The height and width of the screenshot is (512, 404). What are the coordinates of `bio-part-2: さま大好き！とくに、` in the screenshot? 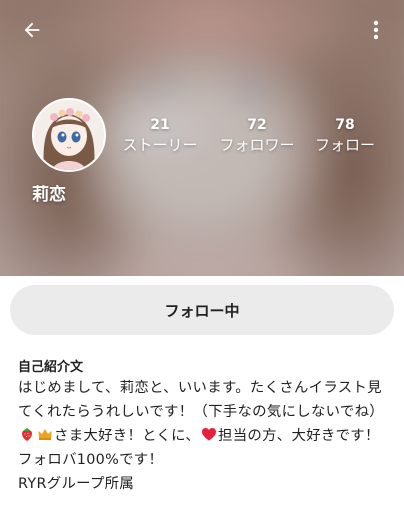 It's located at (127, 436).